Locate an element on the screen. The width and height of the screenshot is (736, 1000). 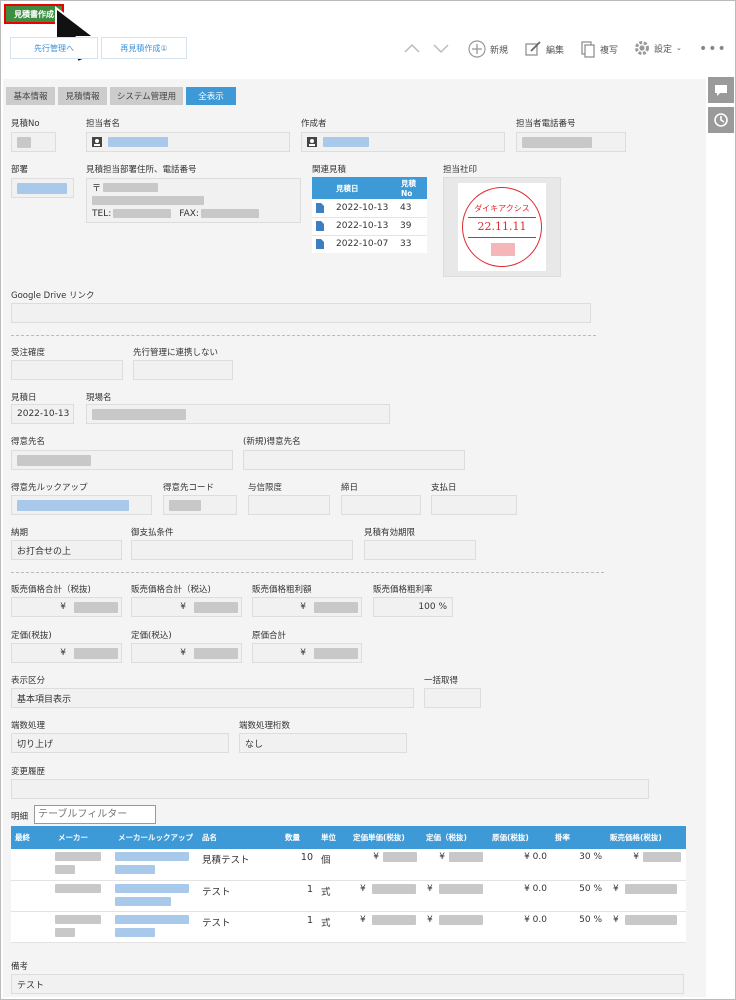
tab-system: システム管理用 is located at coordinates (146, 96).